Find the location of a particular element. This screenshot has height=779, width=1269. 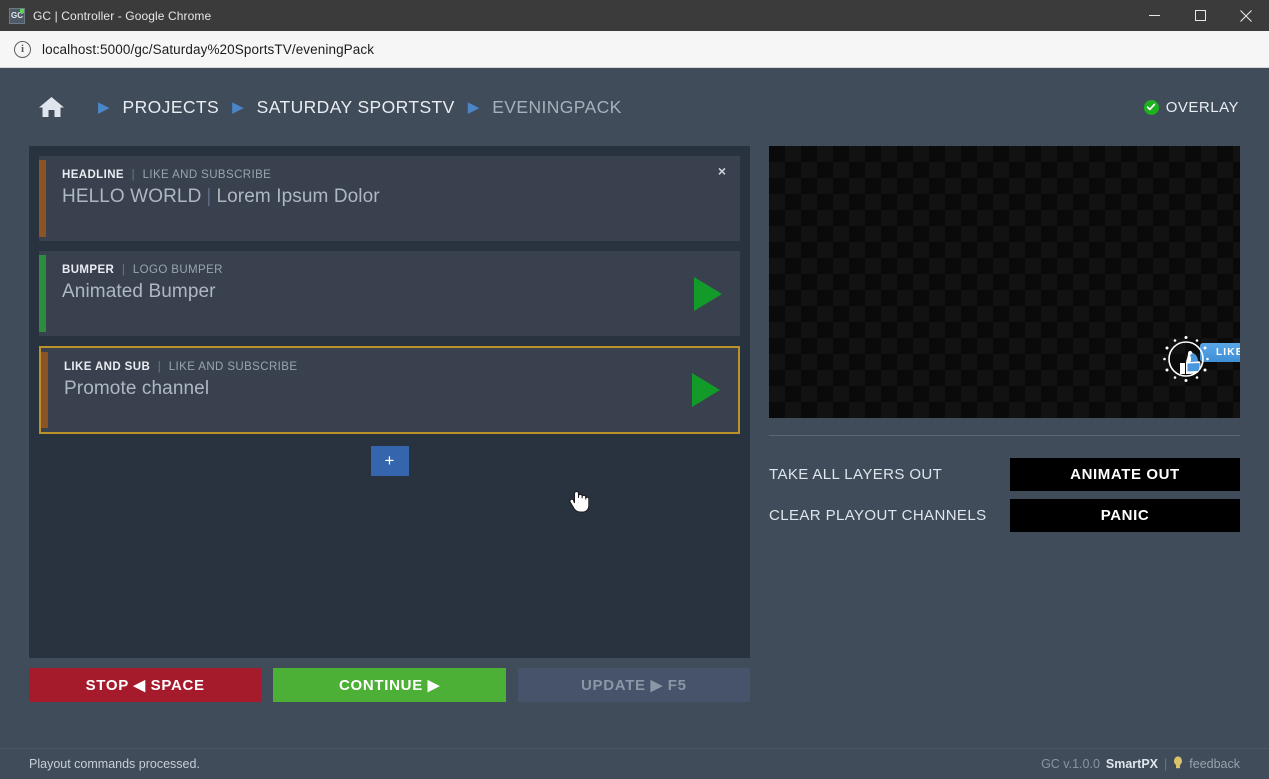

site-info-icon: i is located at coordinates (22, 49).